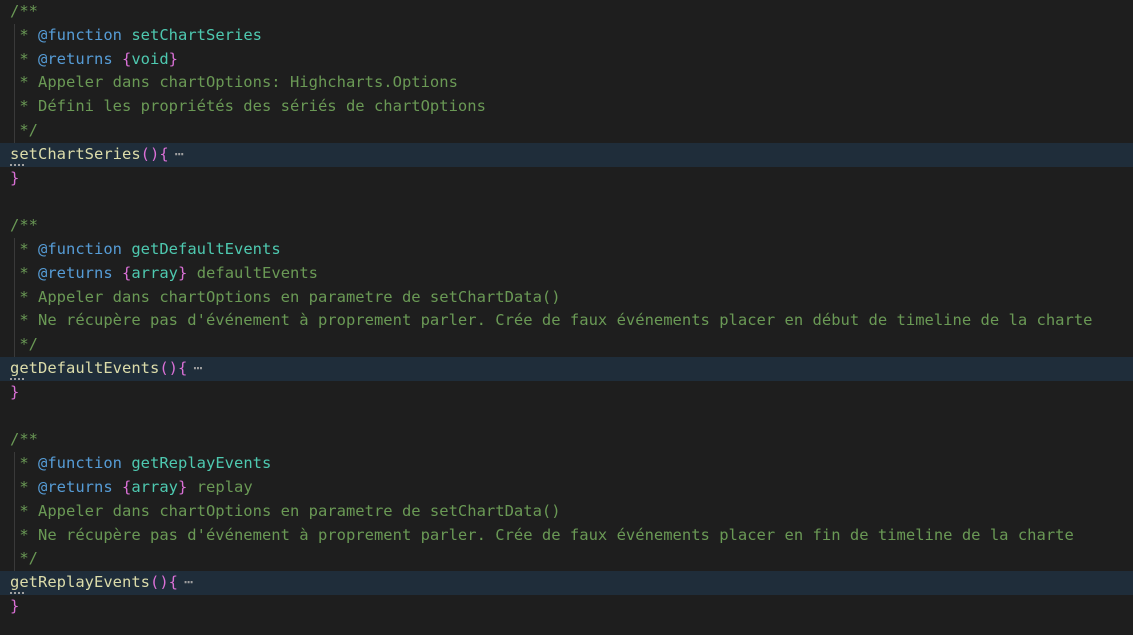 This screenshot has height=635, width=1133. Describe the element at coordinates (566, 249) in the screenshot. I see `code-line: * @function getDefaultEvents` at that location.